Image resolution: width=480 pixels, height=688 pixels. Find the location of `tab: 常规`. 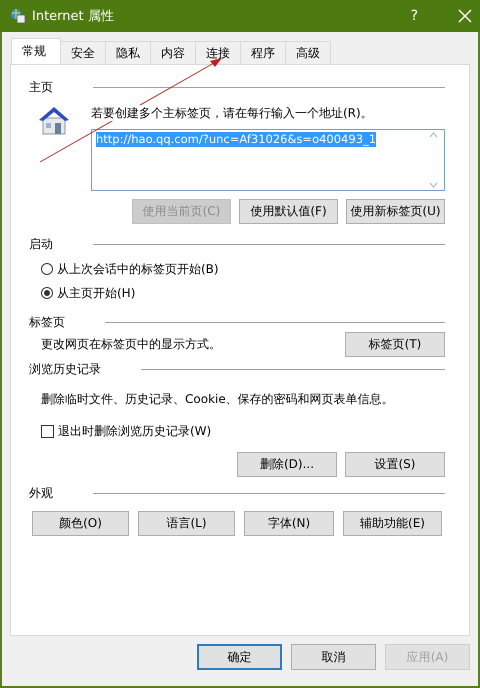

tab: 常规 is located at coordinates (36, 51).